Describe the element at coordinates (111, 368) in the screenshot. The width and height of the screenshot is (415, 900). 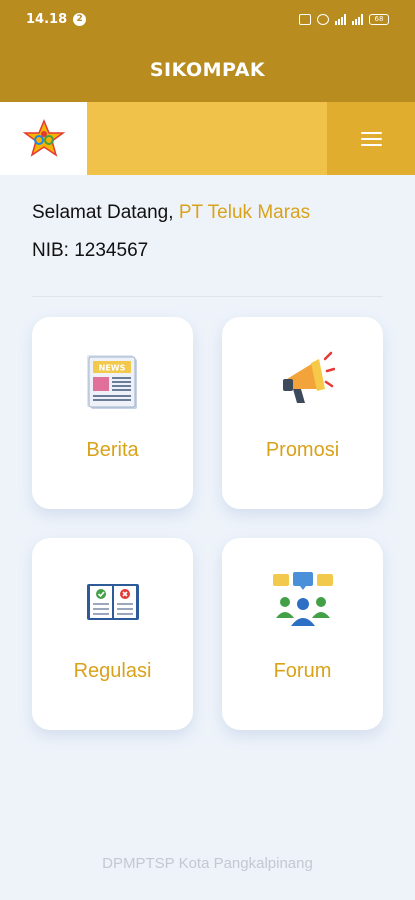
I see `svg-text: NEWS` at that location.